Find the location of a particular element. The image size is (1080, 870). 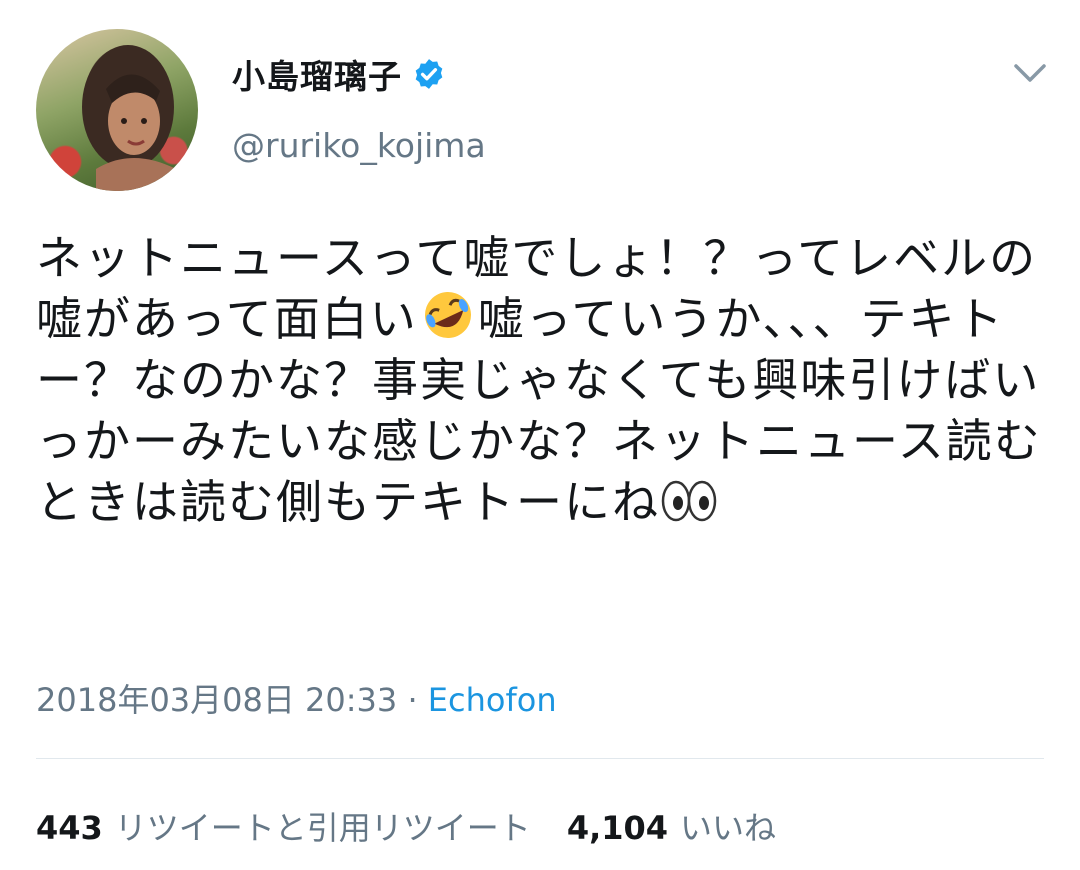

user-handle: @ruriko_kojima is located at coordinates (359, 145).